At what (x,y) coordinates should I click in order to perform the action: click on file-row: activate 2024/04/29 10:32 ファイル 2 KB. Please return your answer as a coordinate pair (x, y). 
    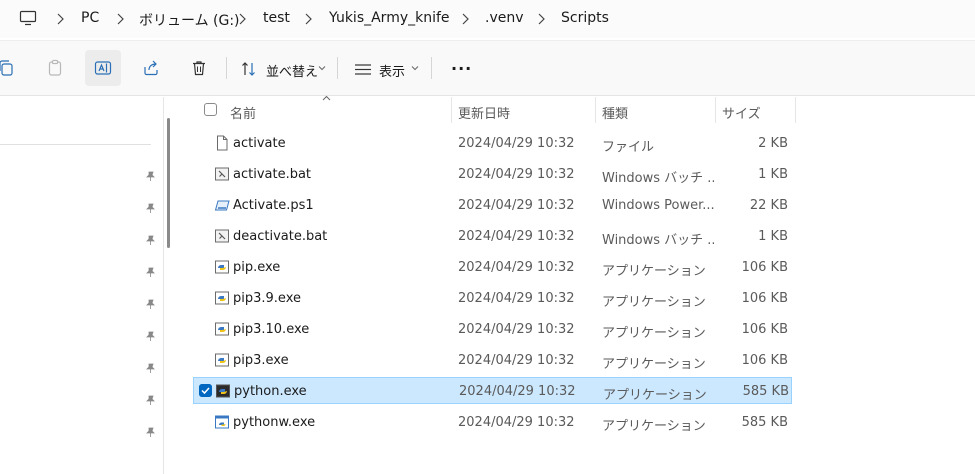
    Looking at the image, I should click on (492, 143).